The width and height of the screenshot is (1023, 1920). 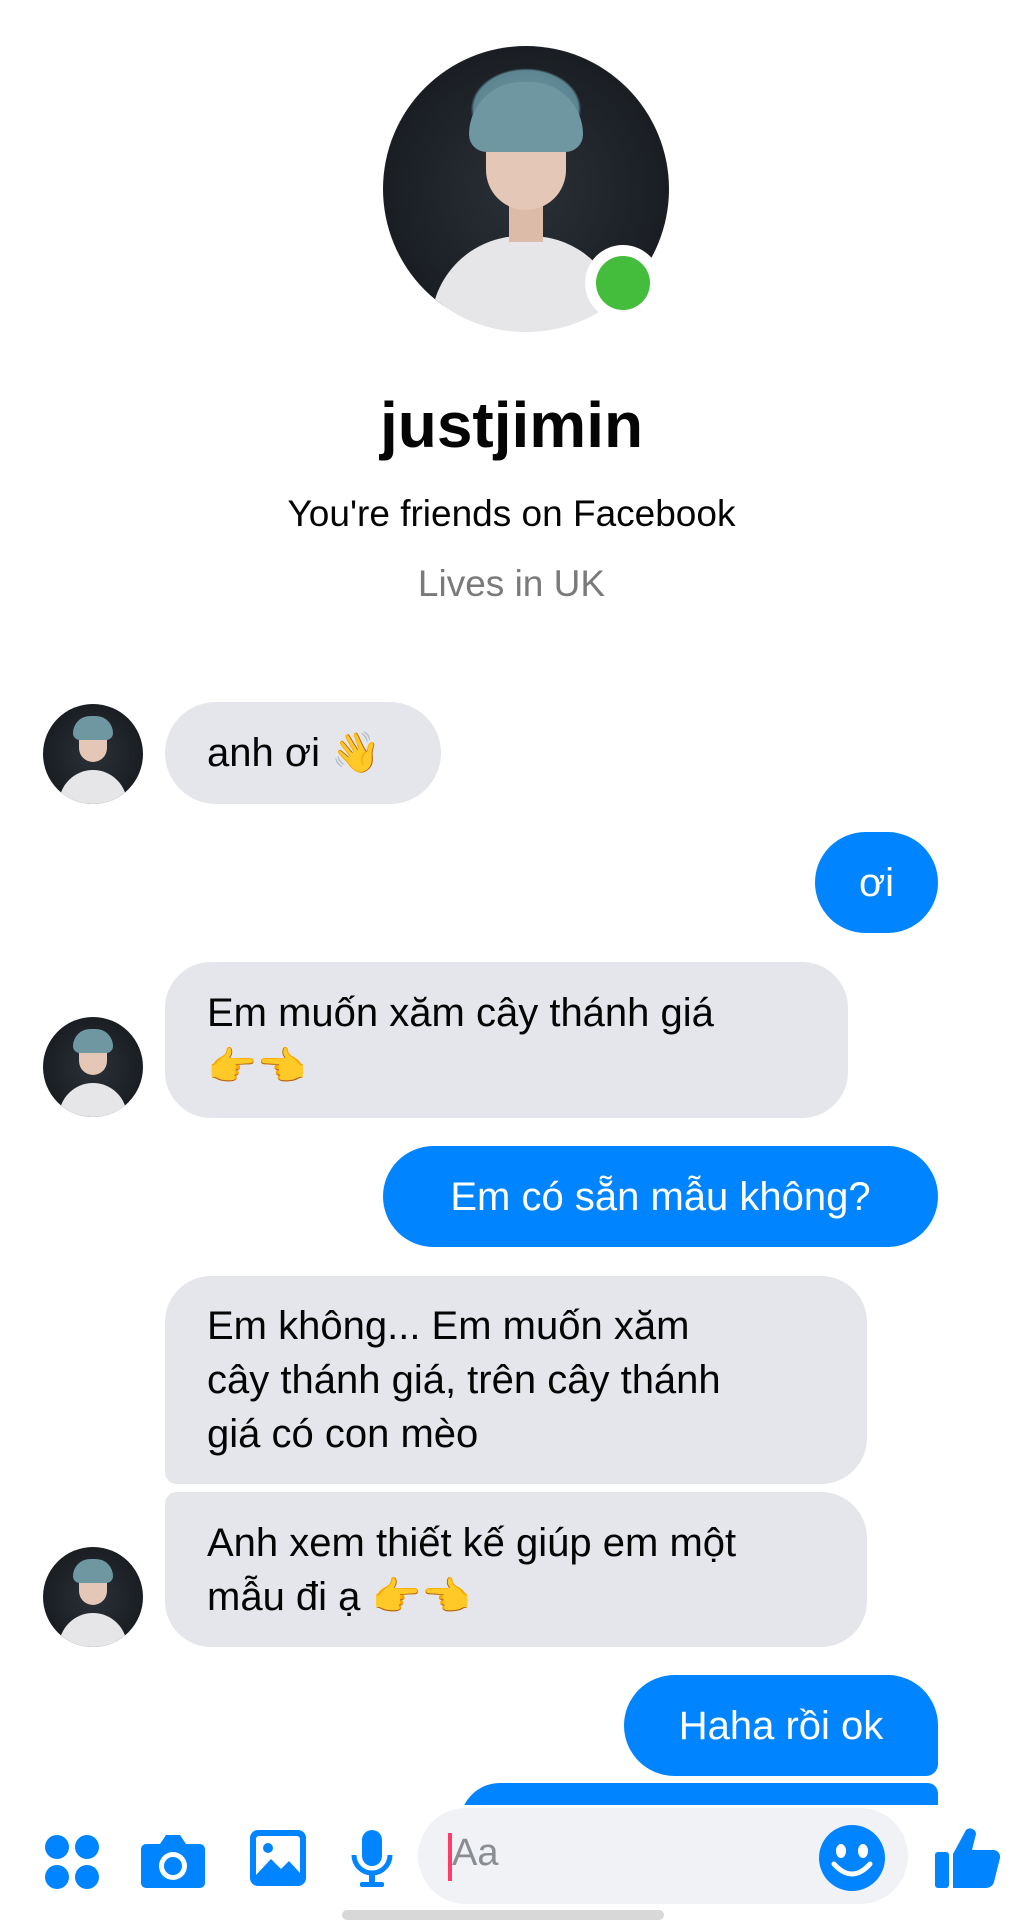 What do you see at coordinates (852, 1858) in the screenshot?
I see `emoji-icon` at bounding box center [852, 1858].